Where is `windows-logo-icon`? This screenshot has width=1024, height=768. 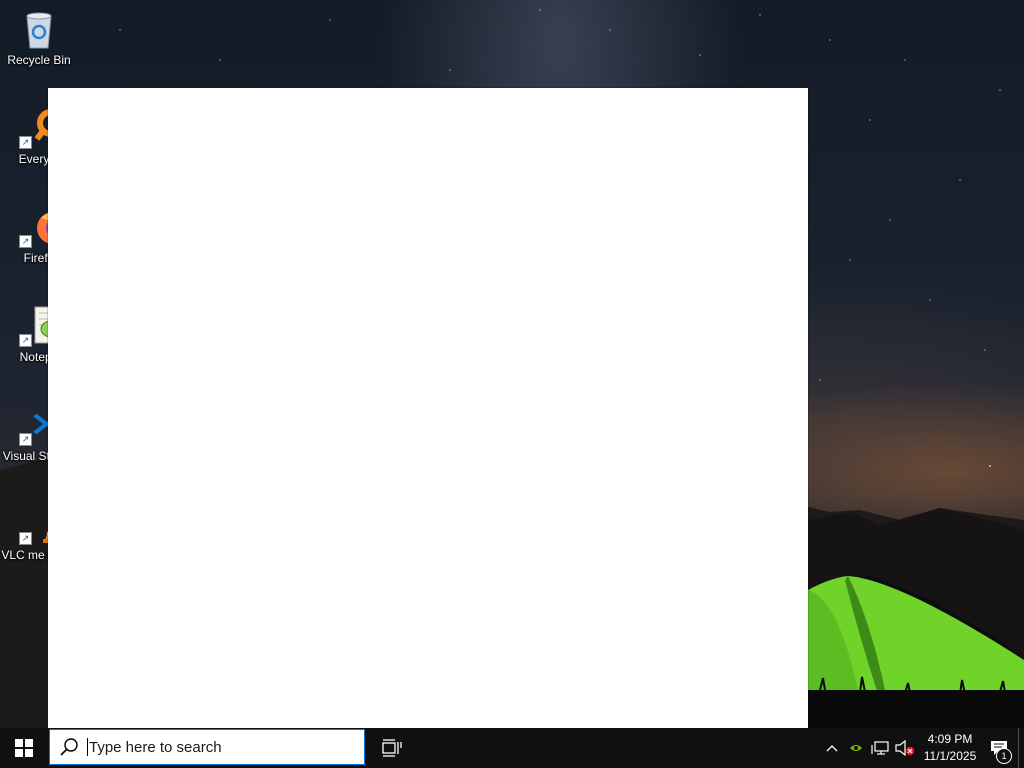
windows-logo-icon is located at coordinates (24, 748).